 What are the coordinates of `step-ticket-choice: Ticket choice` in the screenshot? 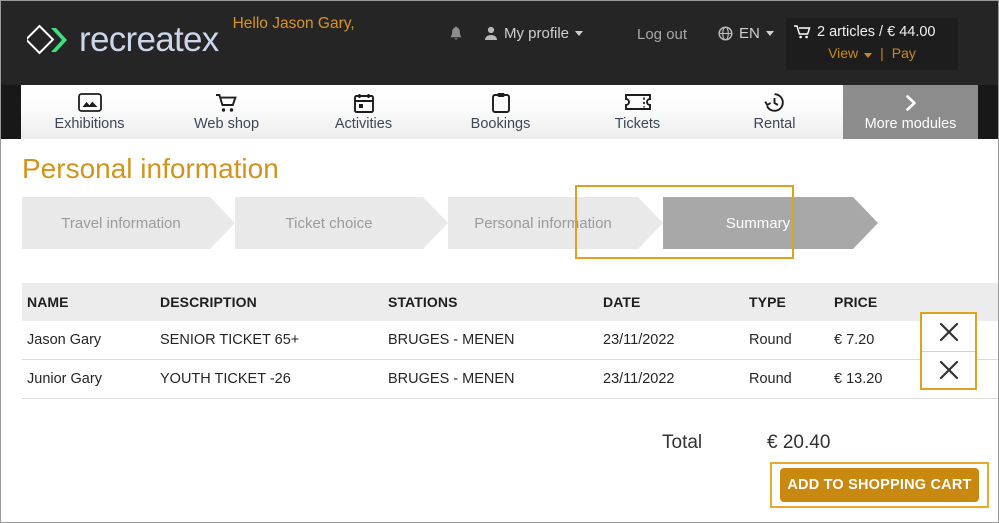 It's located at (341, 223).